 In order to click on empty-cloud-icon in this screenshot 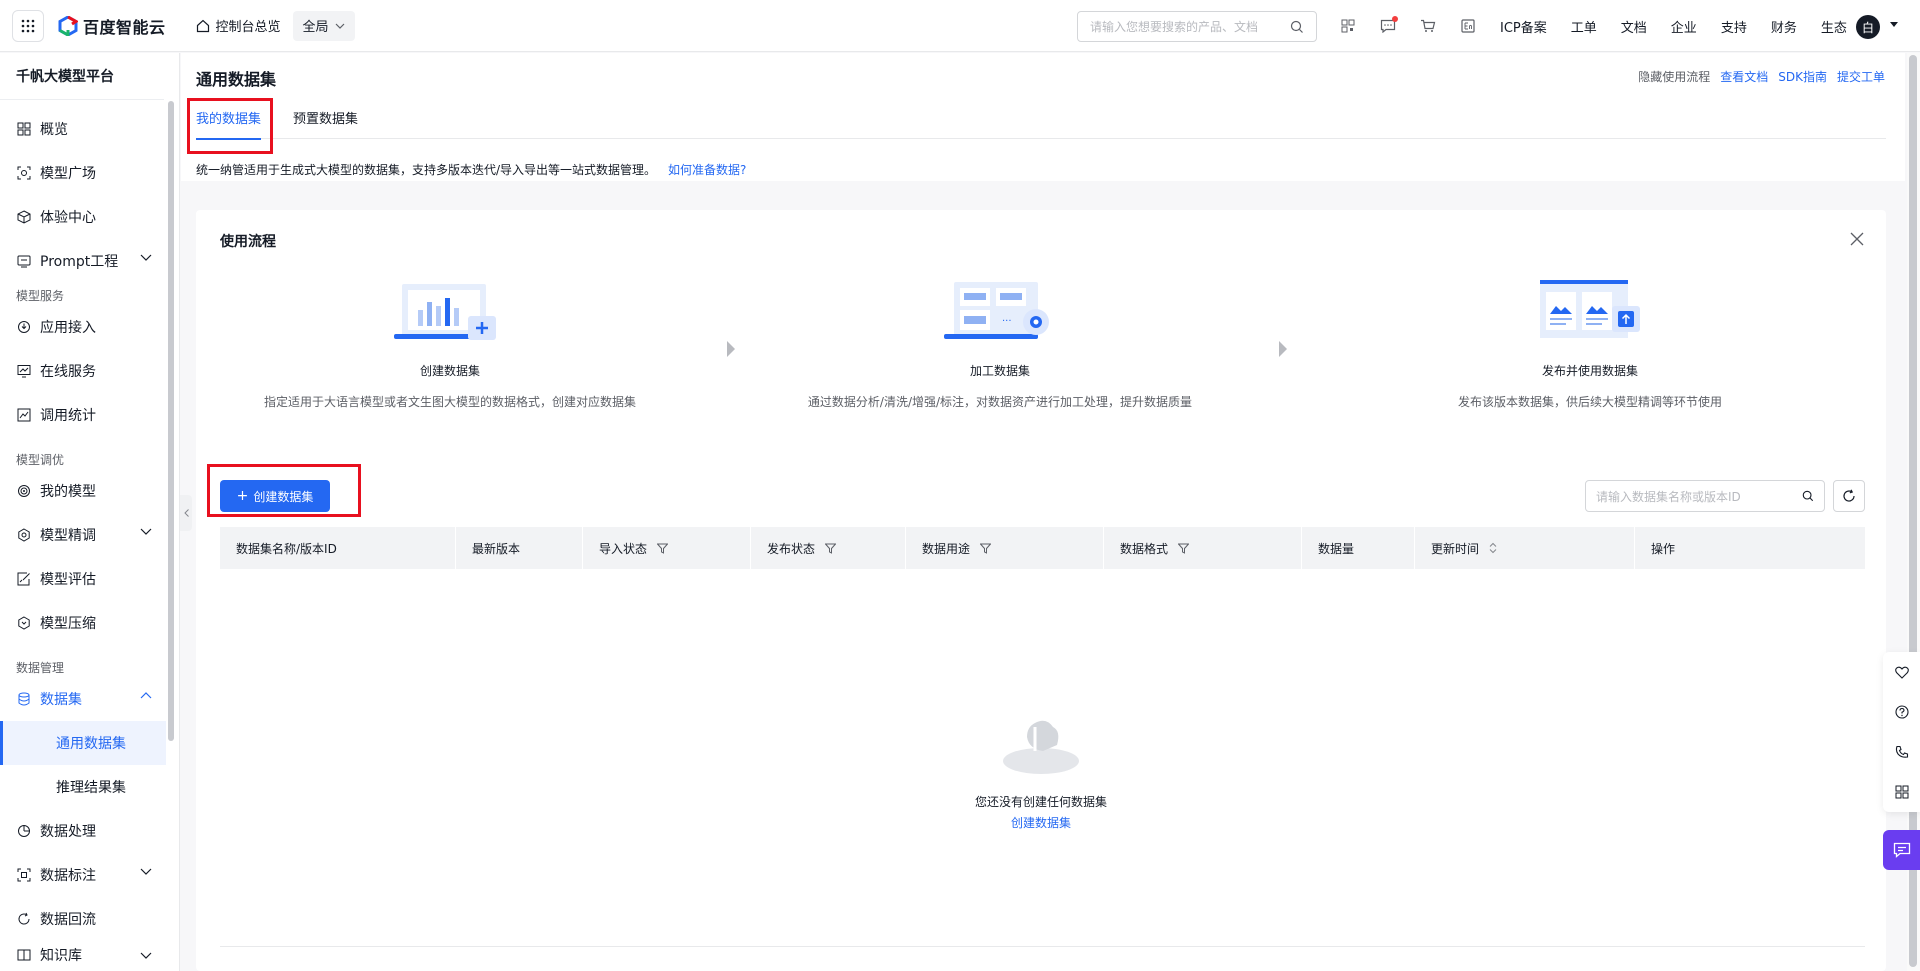, I will do `click(1041, 747)`.